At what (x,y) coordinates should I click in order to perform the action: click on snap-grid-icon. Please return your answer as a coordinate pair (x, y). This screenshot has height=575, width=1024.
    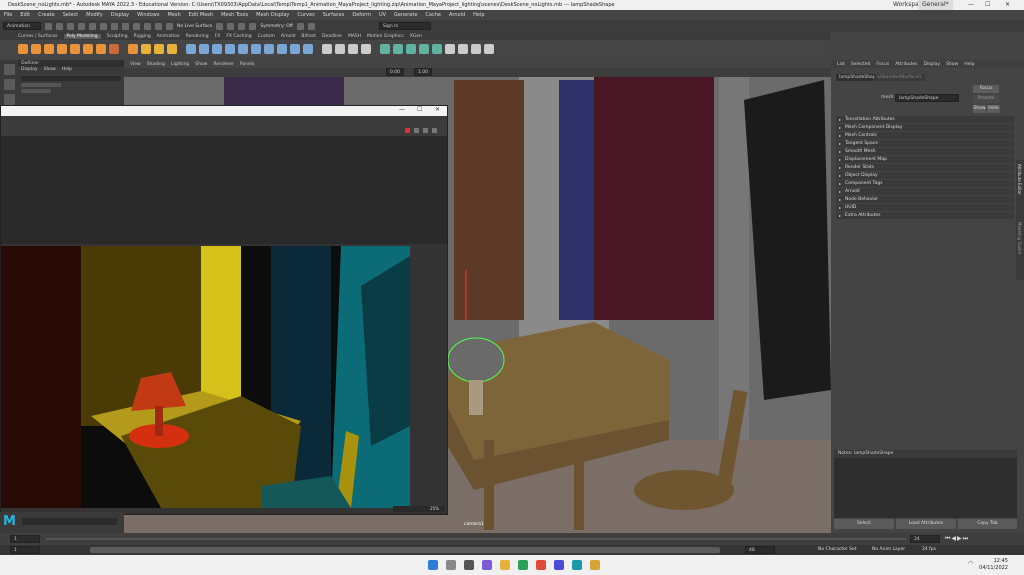
    Looking at the image, I should click on (136, 26).